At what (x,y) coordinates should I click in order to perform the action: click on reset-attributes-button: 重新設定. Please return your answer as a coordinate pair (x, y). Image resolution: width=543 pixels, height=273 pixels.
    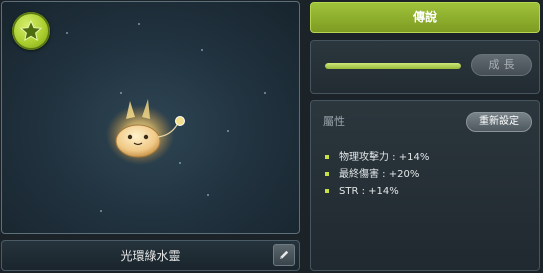
    Looking at the image, I should click on (499, 122).